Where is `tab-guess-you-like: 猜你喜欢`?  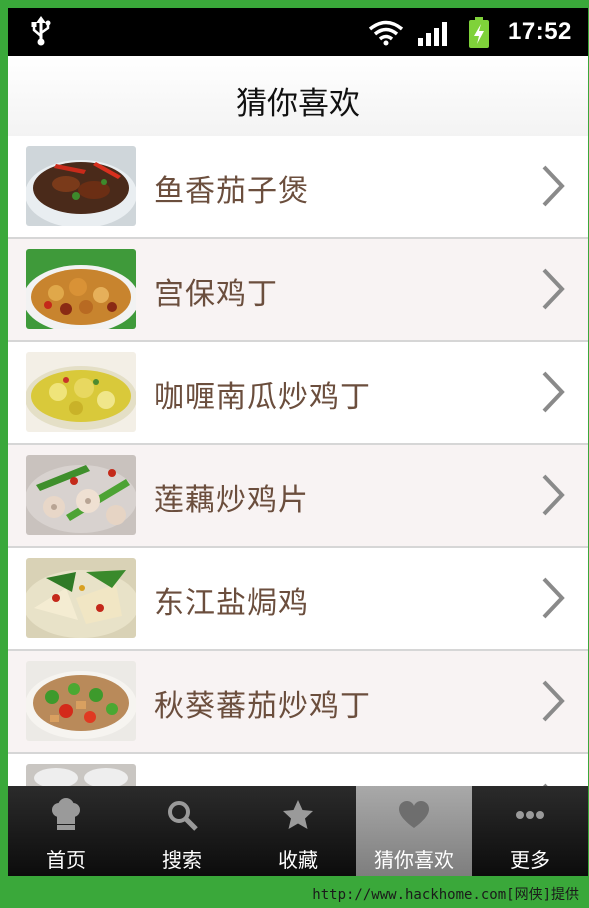
tab-guess-you-like: 猜你喜欢 is located at coordinates (414, 831).